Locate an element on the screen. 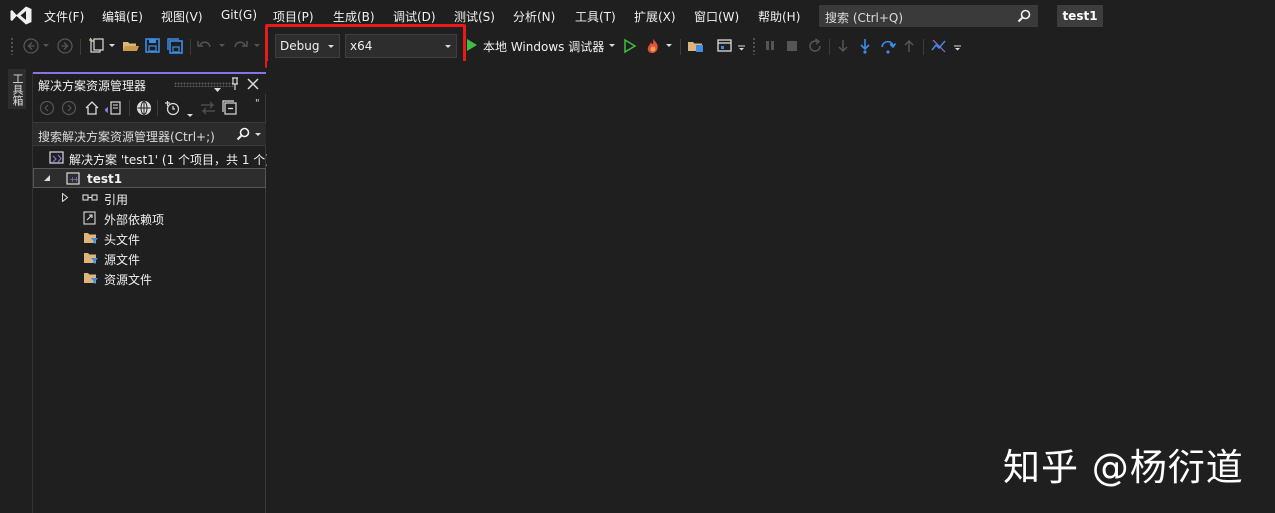 This screenshot has height=513, width=1275. global-search-input: 搜索 (Ctrl+Q) is located at coordinates (928, 16).